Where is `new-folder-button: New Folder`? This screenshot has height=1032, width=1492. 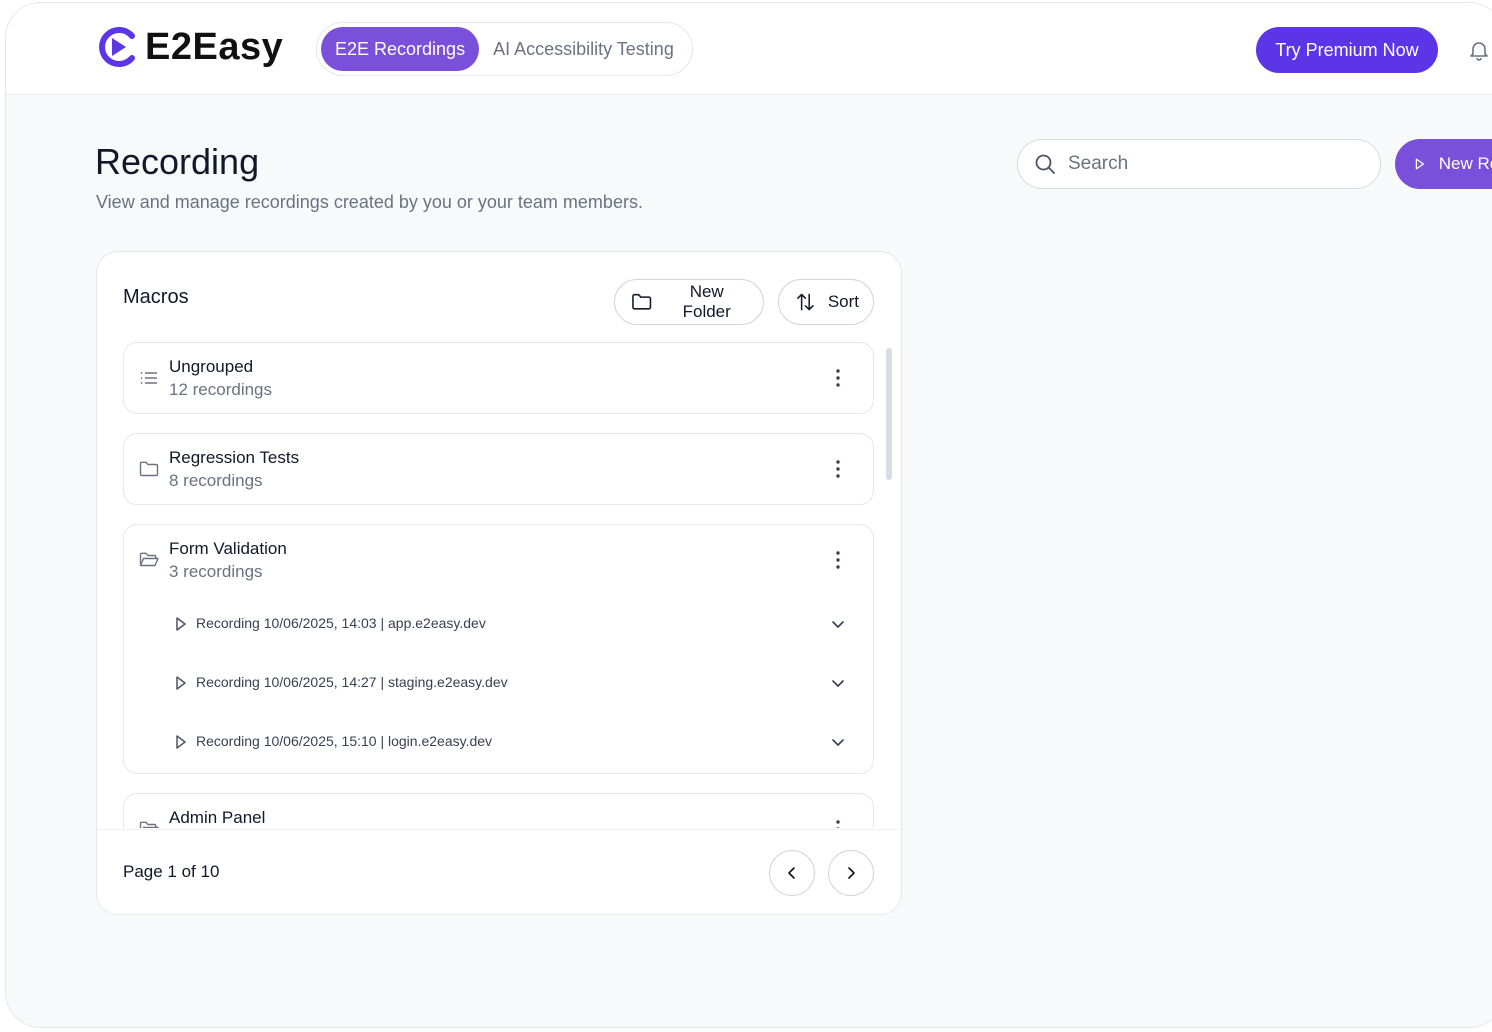 new-folder-button: New Folder is located at coordinates (689, 302).